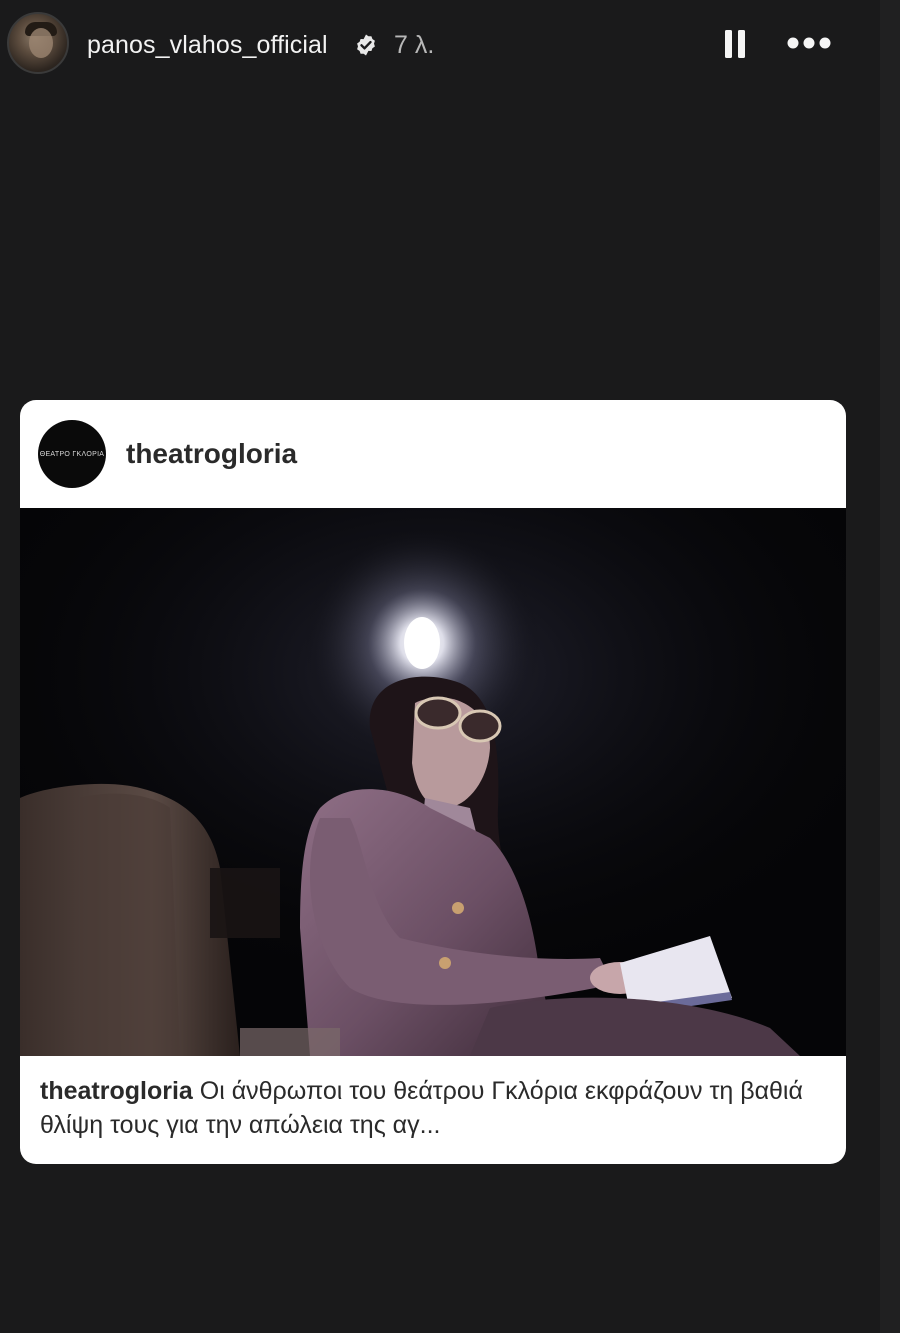  What do you see at coordinates (414, 45) in the screenshot?
I see `story-time: 7 λ.` at bounding box center [414, 45].